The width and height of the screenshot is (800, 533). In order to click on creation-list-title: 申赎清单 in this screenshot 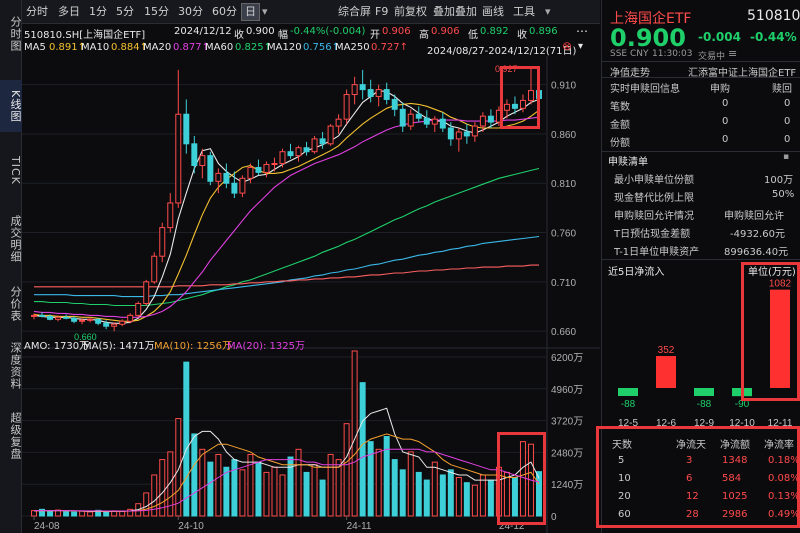, I will do `click(628, 162)`.